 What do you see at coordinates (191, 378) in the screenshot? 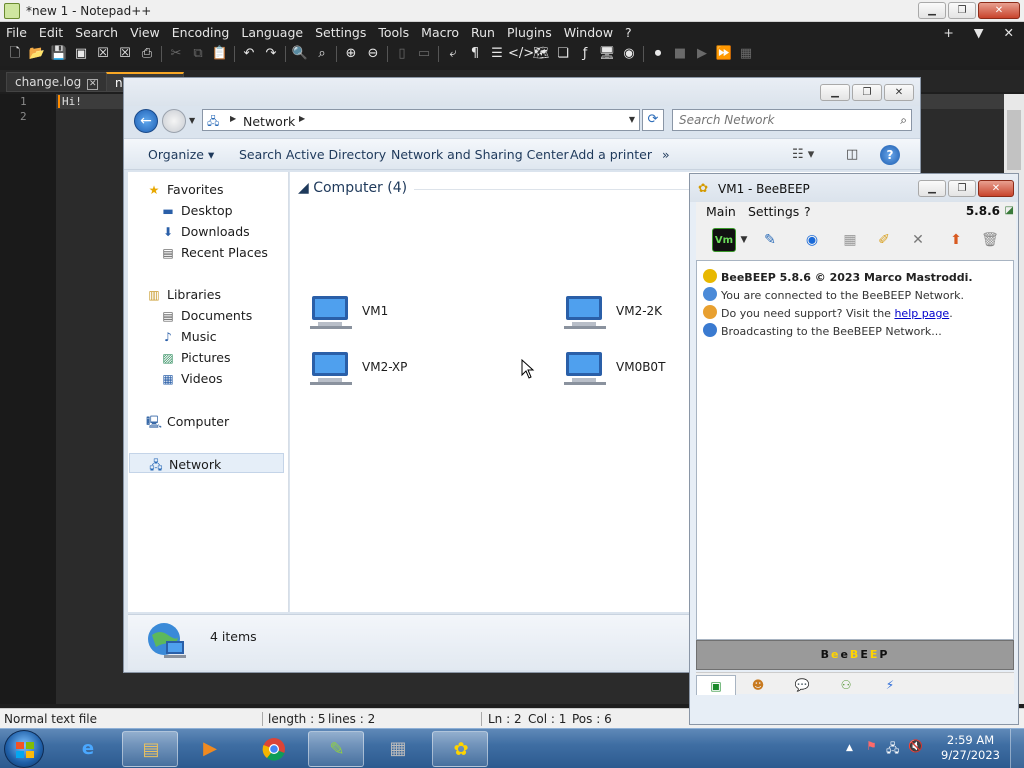
I see `nav-videos: ▦ Videos` at bounding box center [191, 378].